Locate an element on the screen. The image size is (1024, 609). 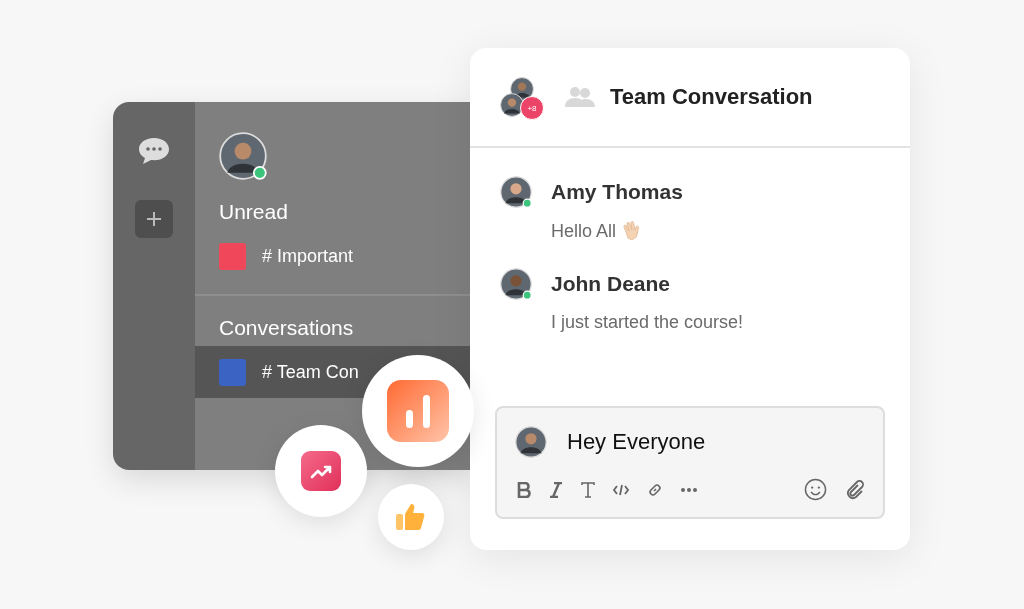
plus-icon is located at coordinates (154, 219).